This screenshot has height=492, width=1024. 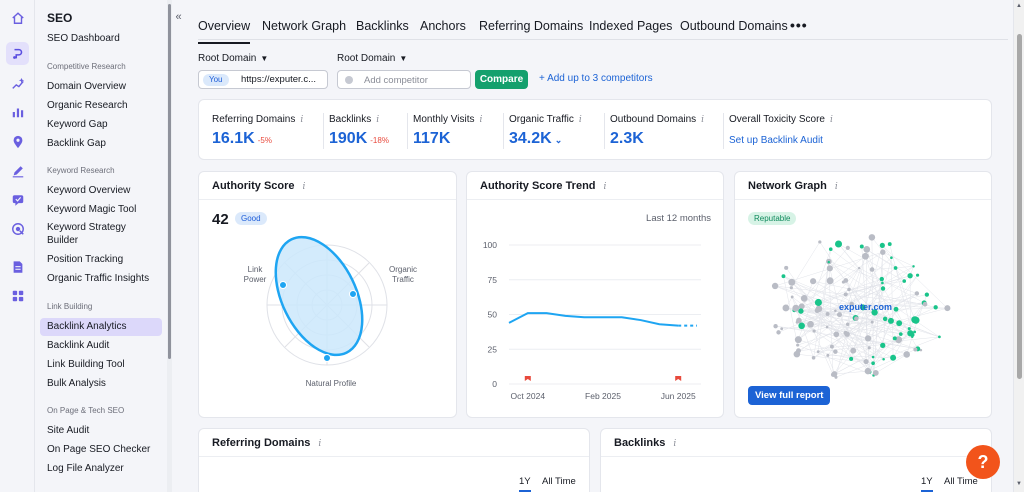 I want to click on collapse-sidebar-icon: «, so click(x=178, y=17).